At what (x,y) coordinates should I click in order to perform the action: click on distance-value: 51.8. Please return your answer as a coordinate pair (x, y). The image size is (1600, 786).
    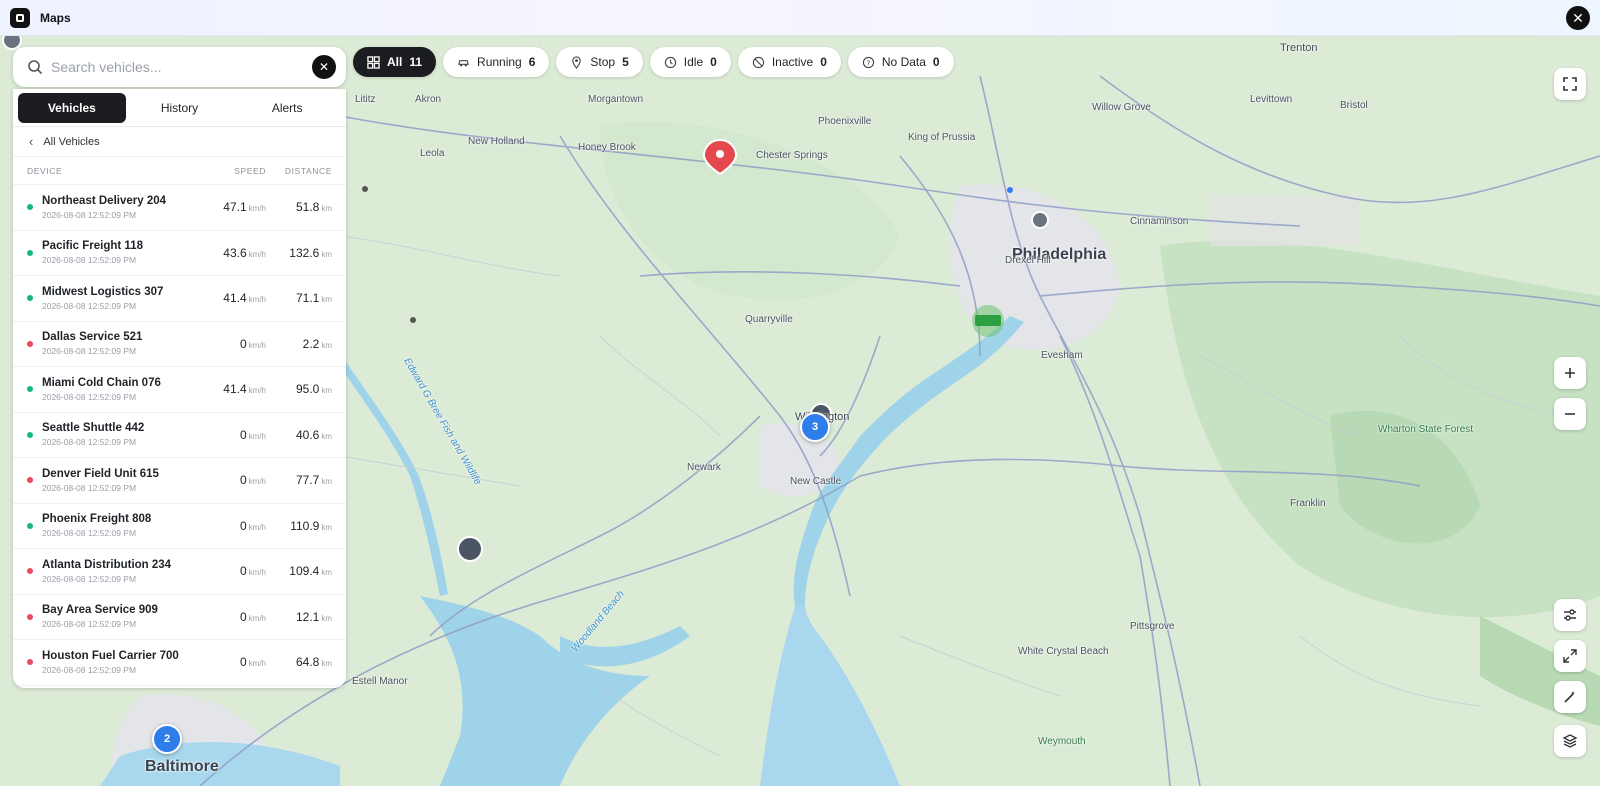
    Looking at the image, I should click on (307, 207).